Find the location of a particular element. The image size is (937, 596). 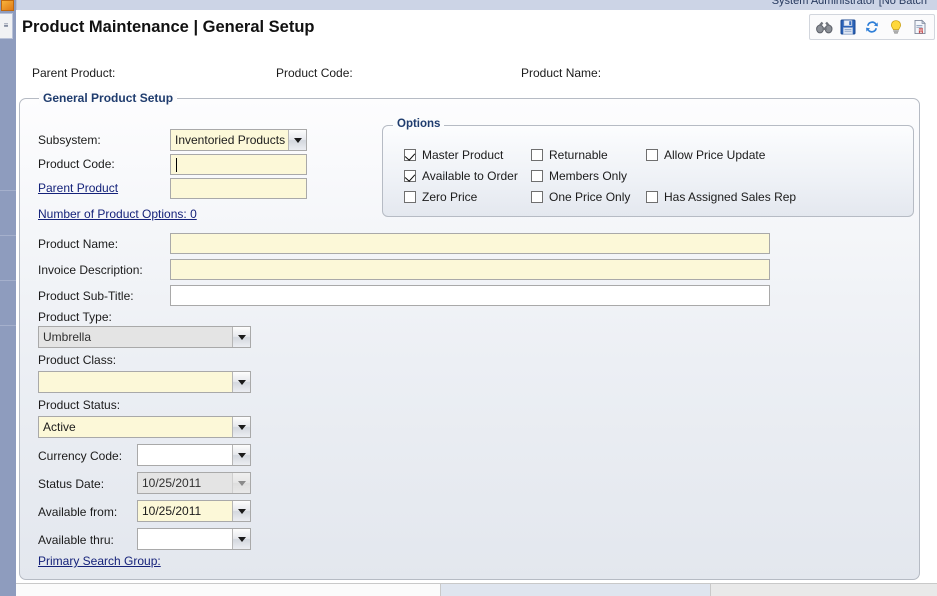

available-from-label: Available from: is located at coordinates (78, 512).